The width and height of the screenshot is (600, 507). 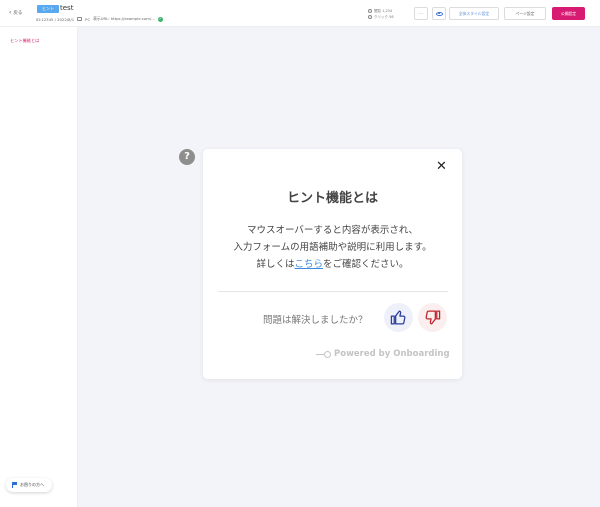 I want to click on sidebar-item-hint: ヒント機能とは, so click(x=24, y=41).